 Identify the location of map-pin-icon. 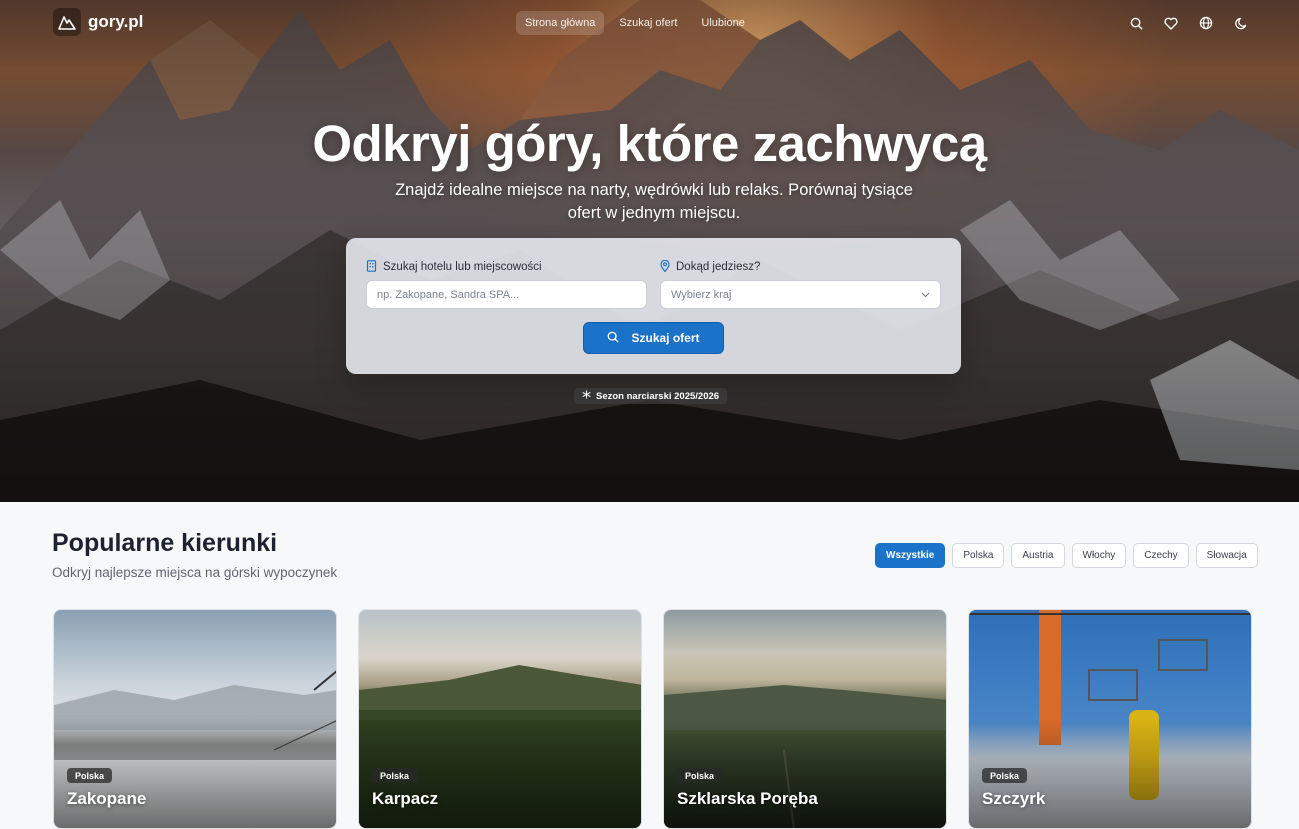
(665, 267).